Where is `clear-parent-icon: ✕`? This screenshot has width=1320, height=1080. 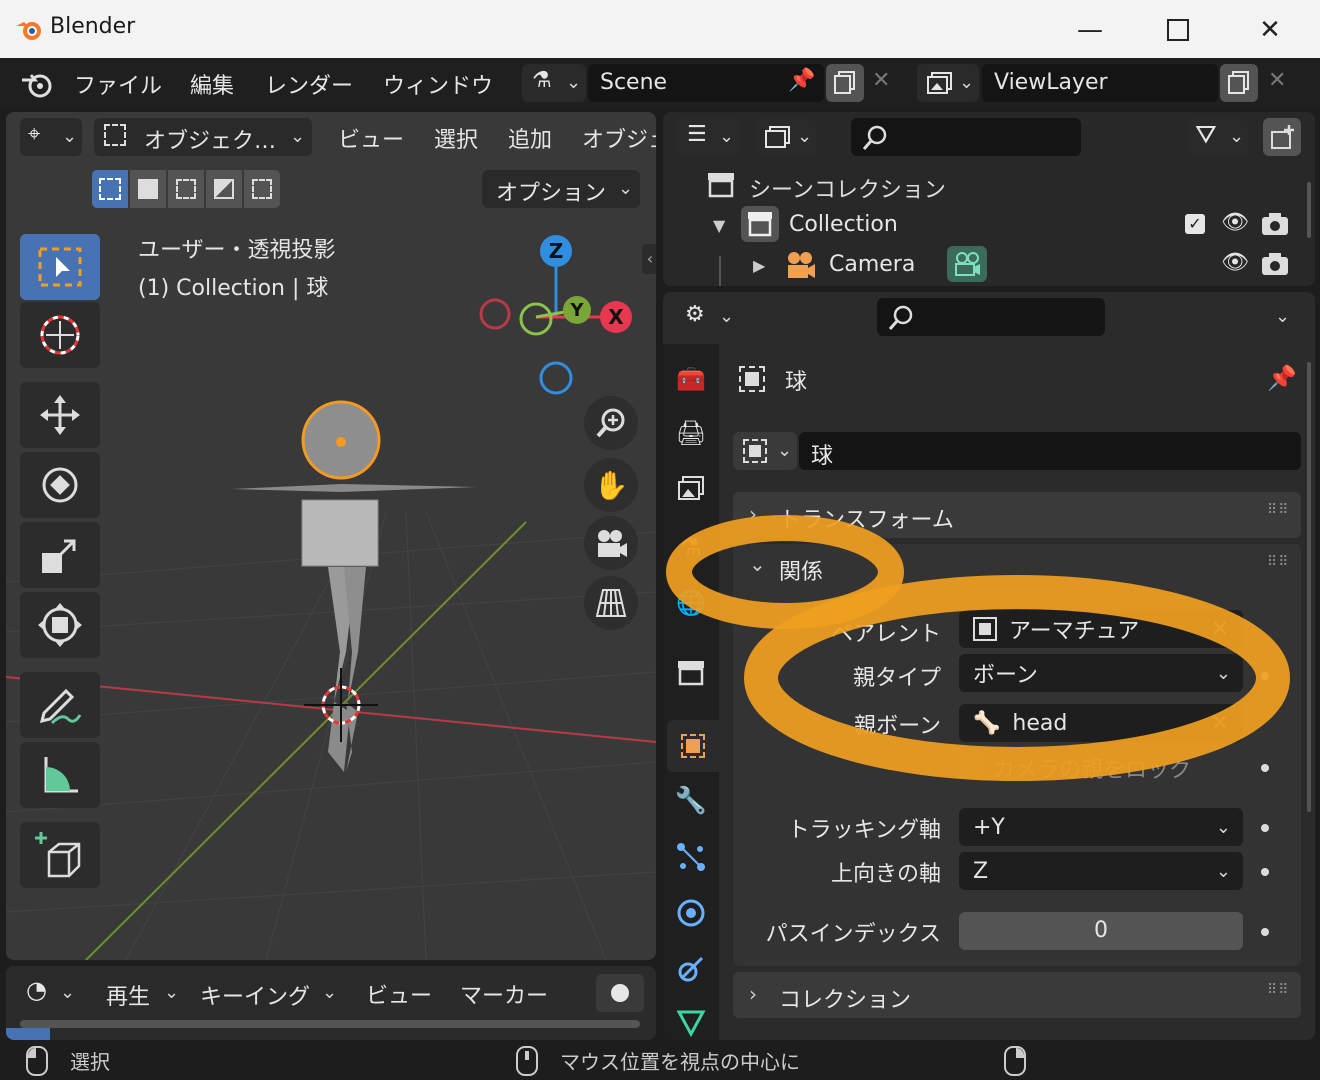
clear-parent-icon: ✕ is located at coordinates (1220, 629).